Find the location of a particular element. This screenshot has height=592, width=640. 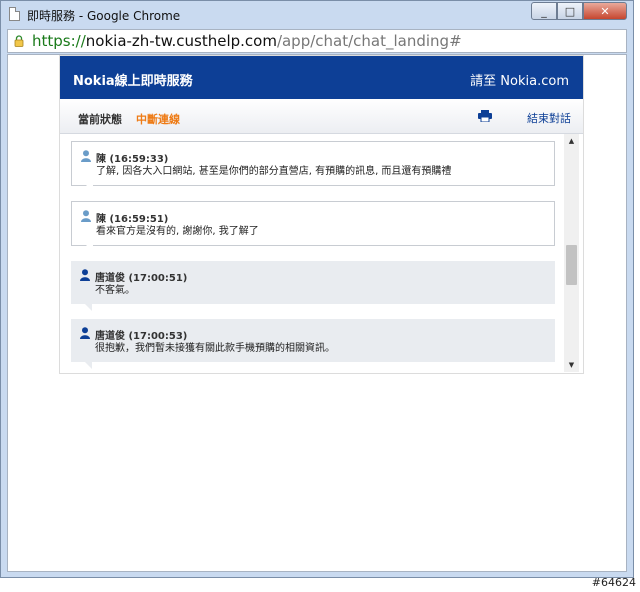

window-controls: _ □ ✕ is located at coordinates (579, 11).